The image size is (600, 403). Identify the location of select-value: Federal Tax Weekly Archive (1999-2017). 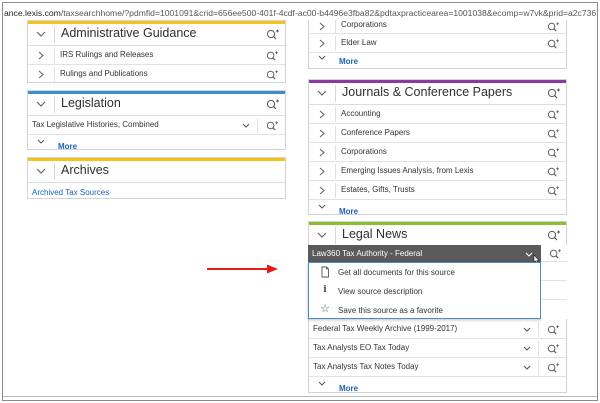
(385, 328).